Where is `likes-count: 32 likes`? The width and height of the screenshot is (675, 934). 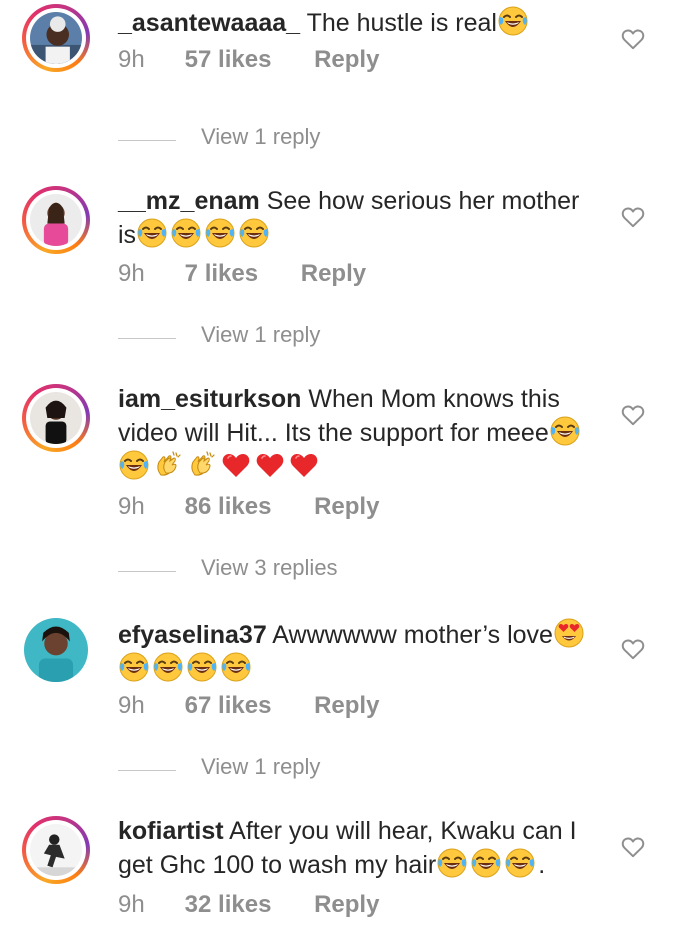
likes-count: 32 likes is located at coordinates (228, 905).